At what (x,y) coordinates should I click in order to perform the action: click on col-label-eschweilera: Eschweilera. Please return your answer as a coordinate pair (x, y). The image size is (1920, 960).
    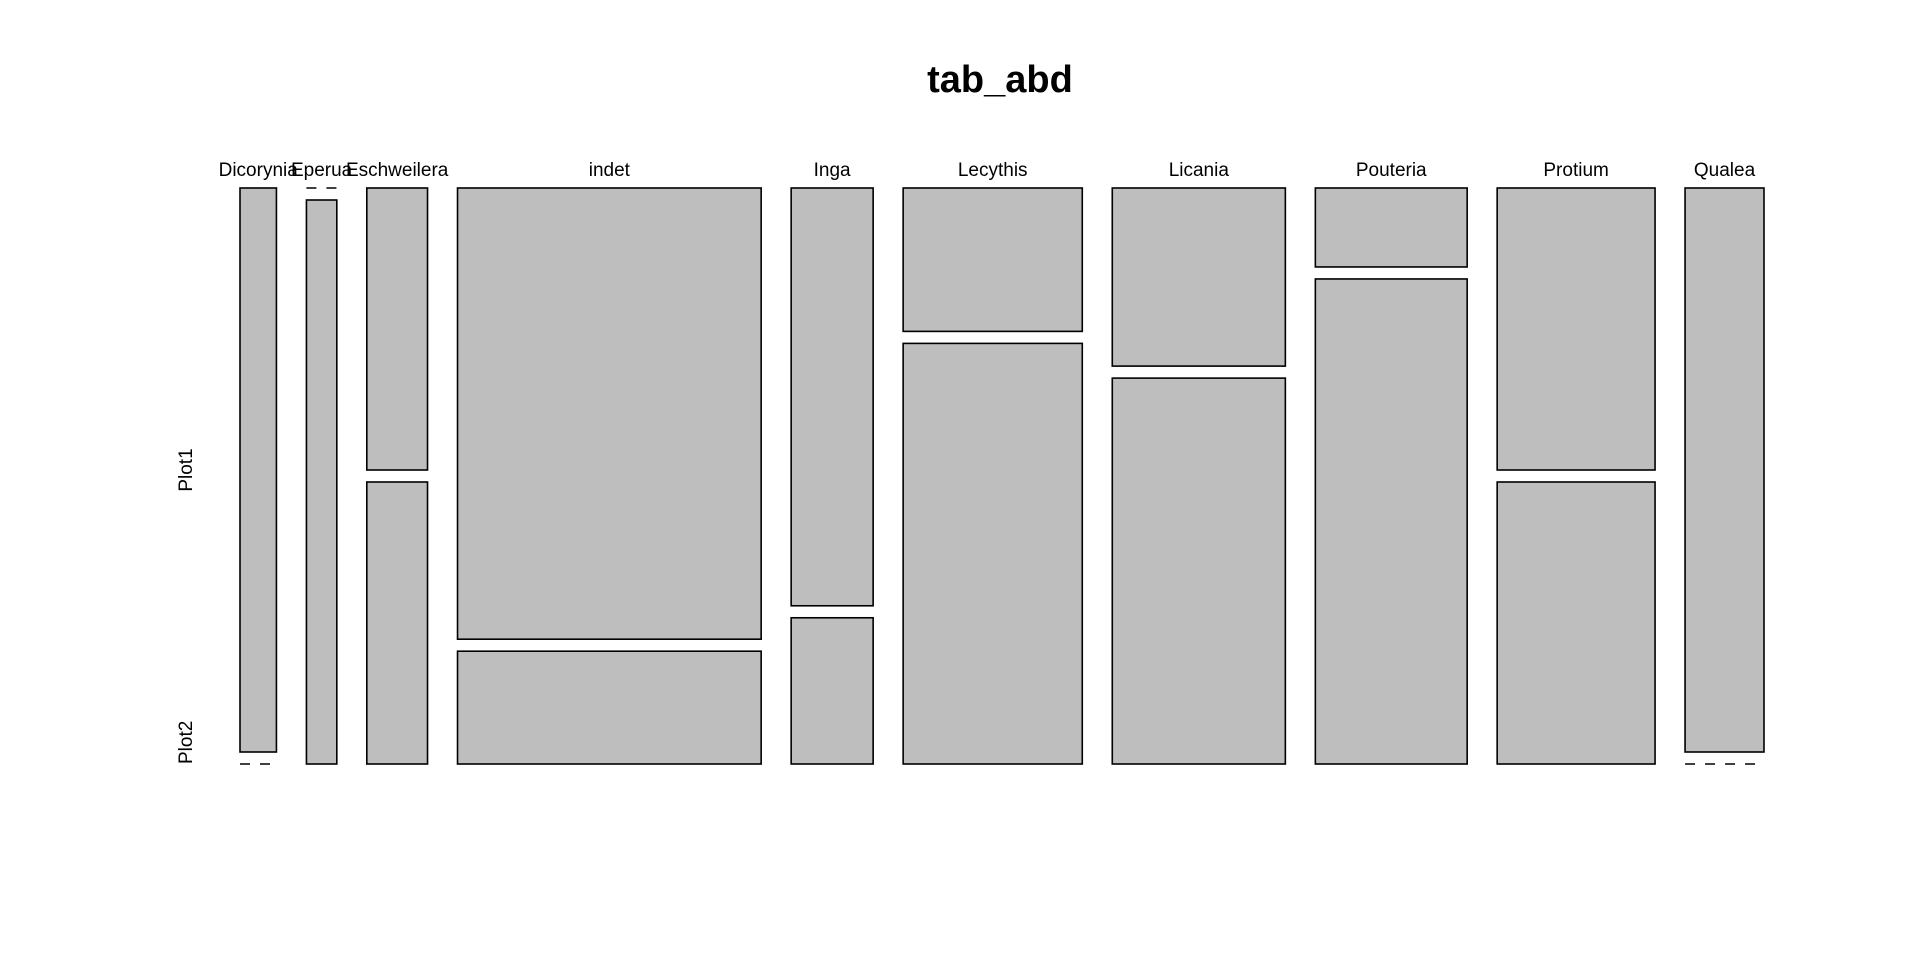
    Looking at the image, I should click on (397, 170).